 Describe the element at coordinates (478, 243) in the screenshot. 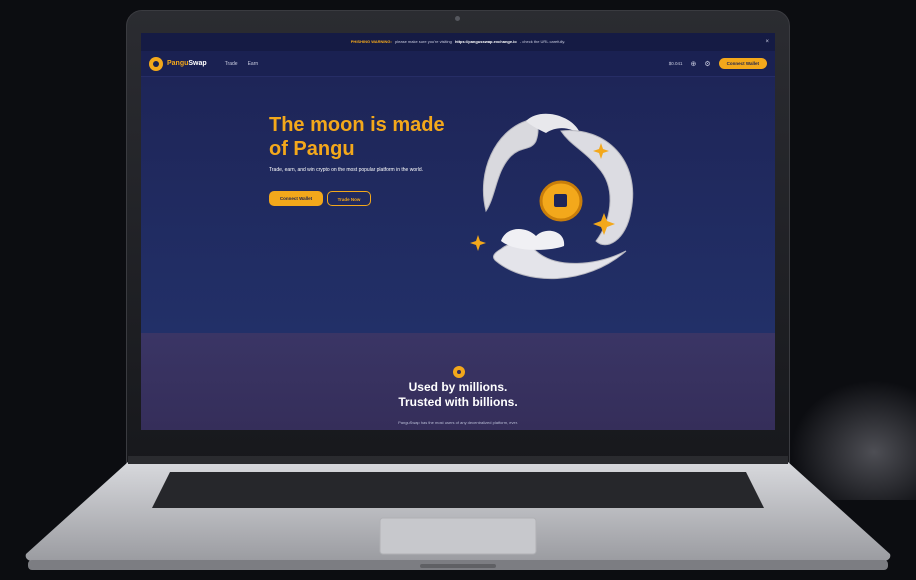

I see `sparkle-left` at that location.